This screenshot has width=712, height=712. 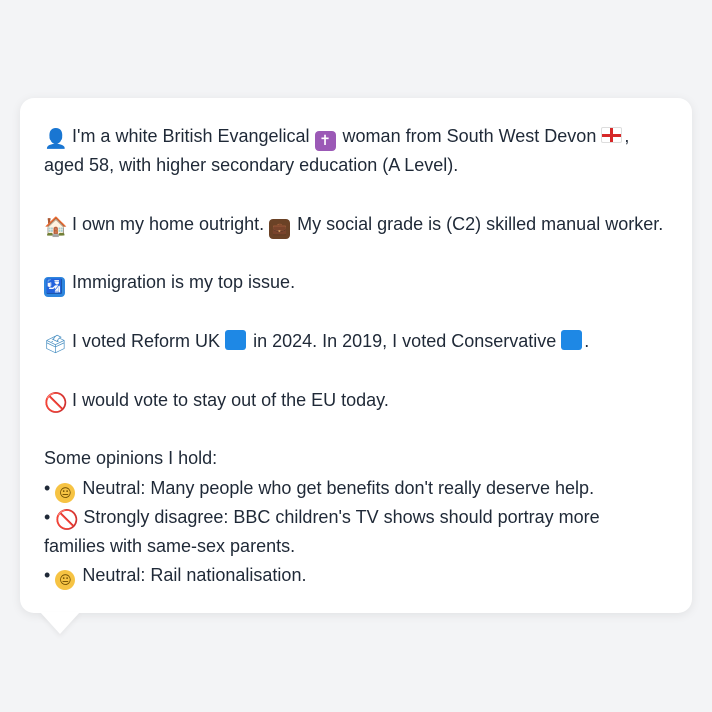 I want to click on identity-text-b: woman from South West Devon, so click(x=469, y=136).